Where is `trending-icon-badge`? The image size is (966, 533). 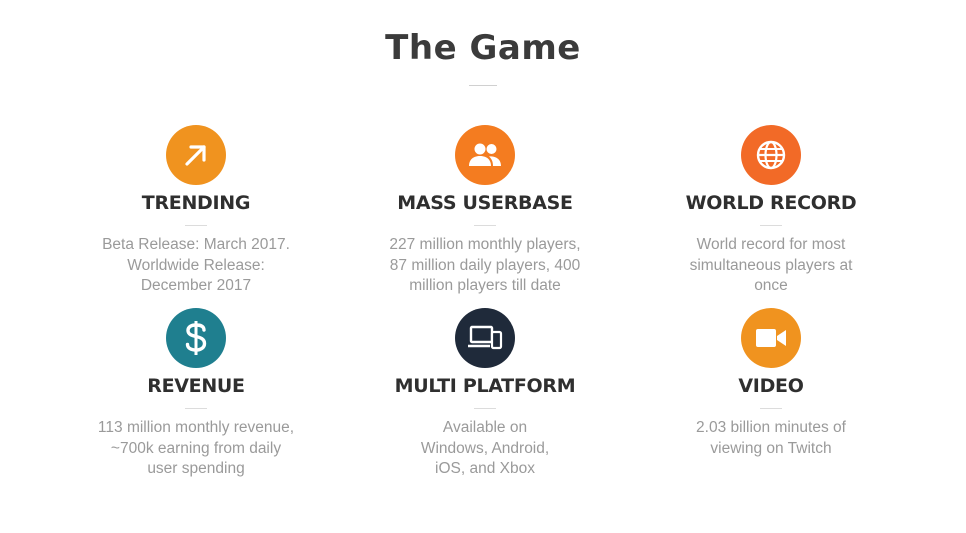
trending-icon-badge is located at coordinates (196, 155).